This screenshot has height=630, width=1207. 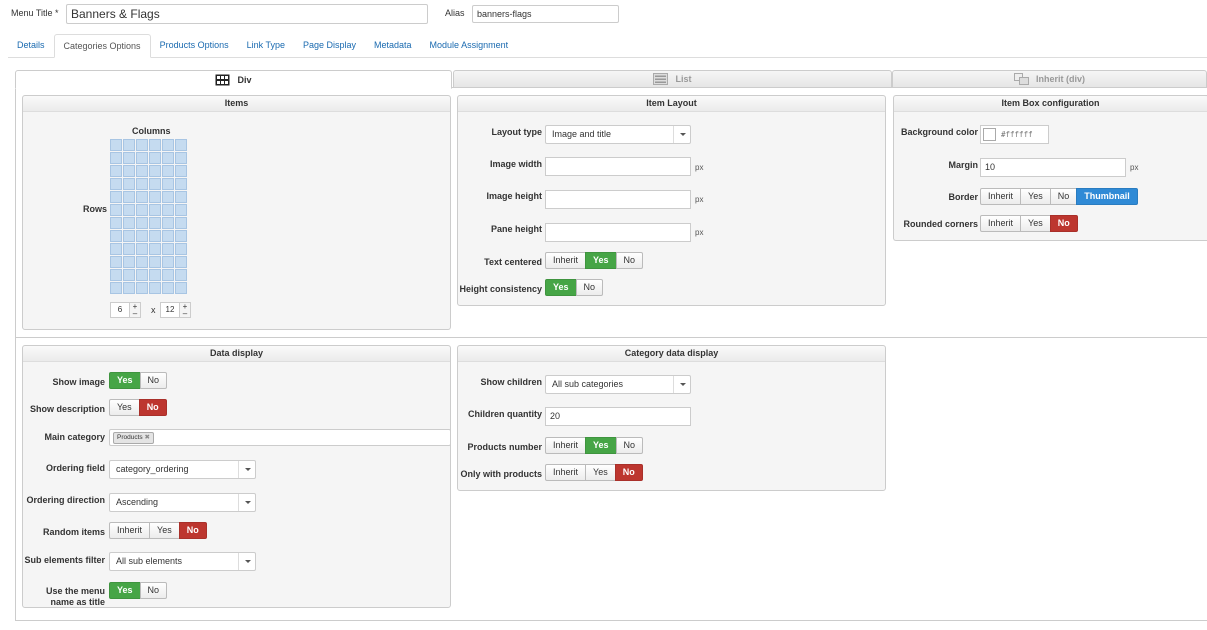 I want to click on show-image-yes: Yes, so click(x=125, y=380).